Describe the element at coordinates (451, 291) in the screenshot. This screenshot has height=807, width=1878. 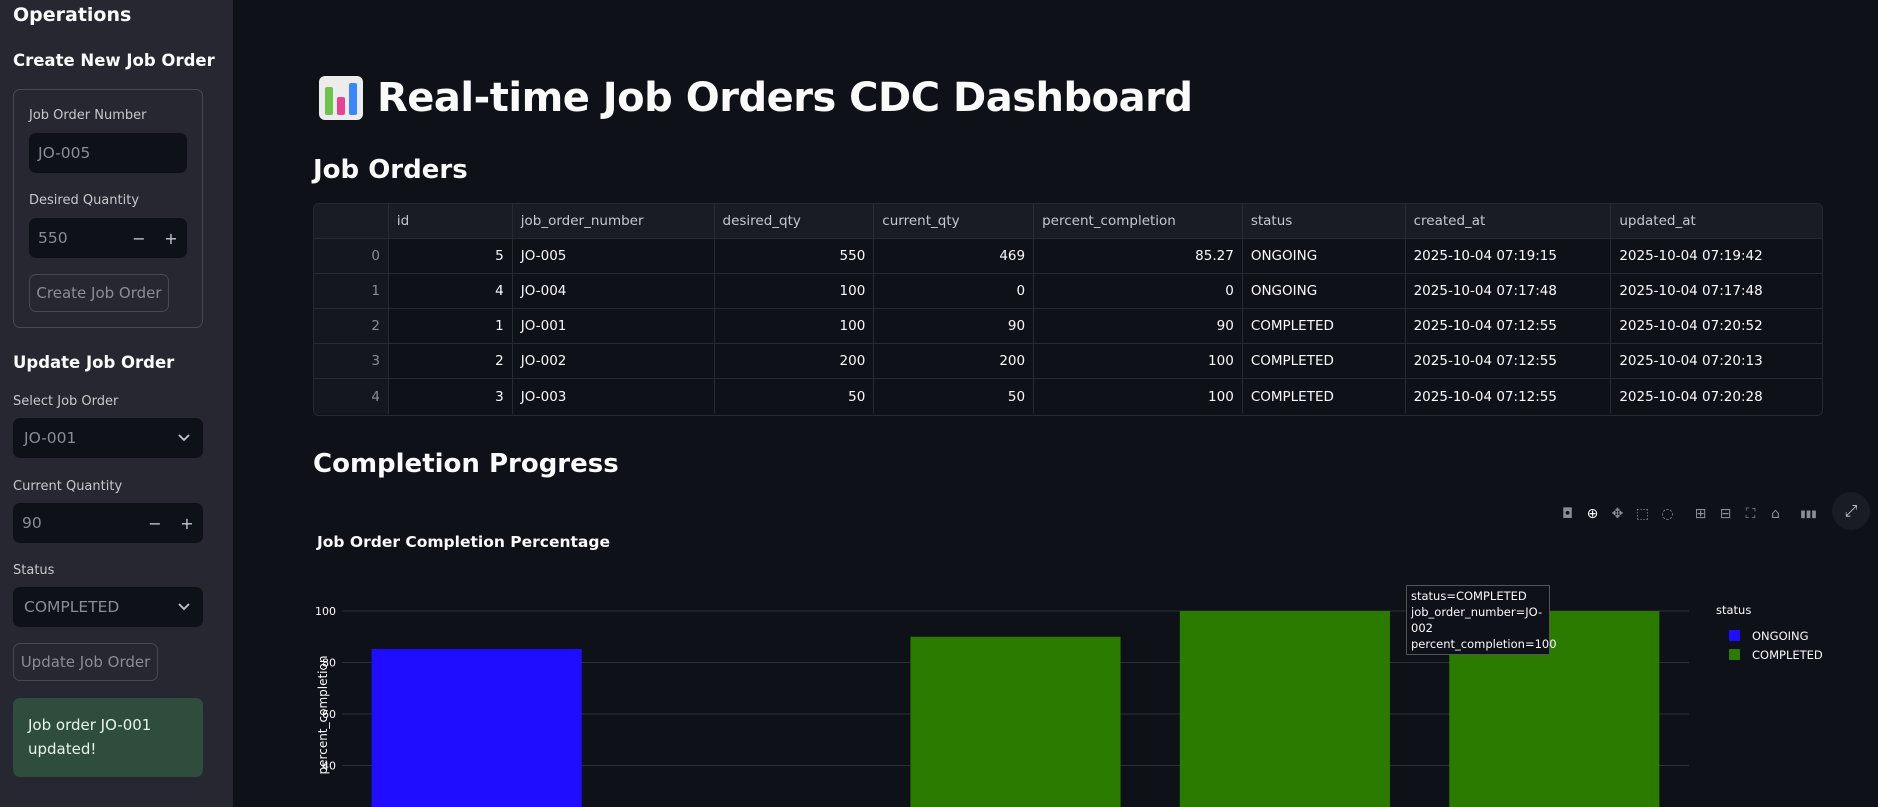
I see `table-cell: 4` at that location.